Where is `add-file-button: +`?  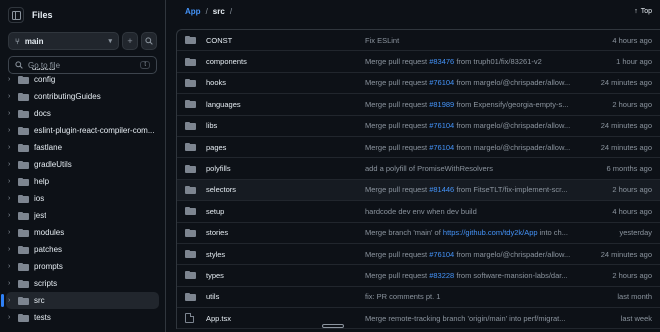 add-file-button: + is located at coordinates (130, 41).